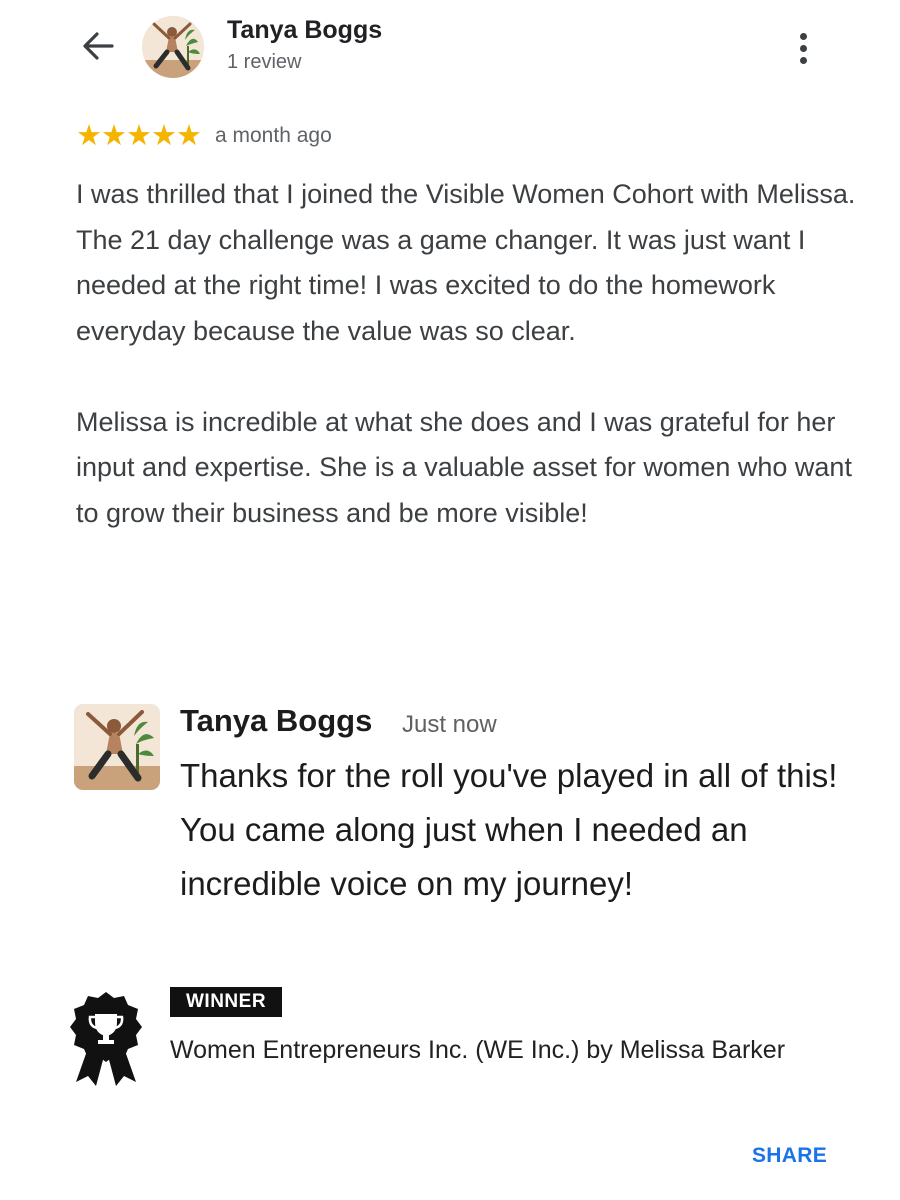 This screenshot has width=900, height=1200. Describe the element at coordinates (273, 135) in the screenshot. I see `review-date: a month ago` at that location.